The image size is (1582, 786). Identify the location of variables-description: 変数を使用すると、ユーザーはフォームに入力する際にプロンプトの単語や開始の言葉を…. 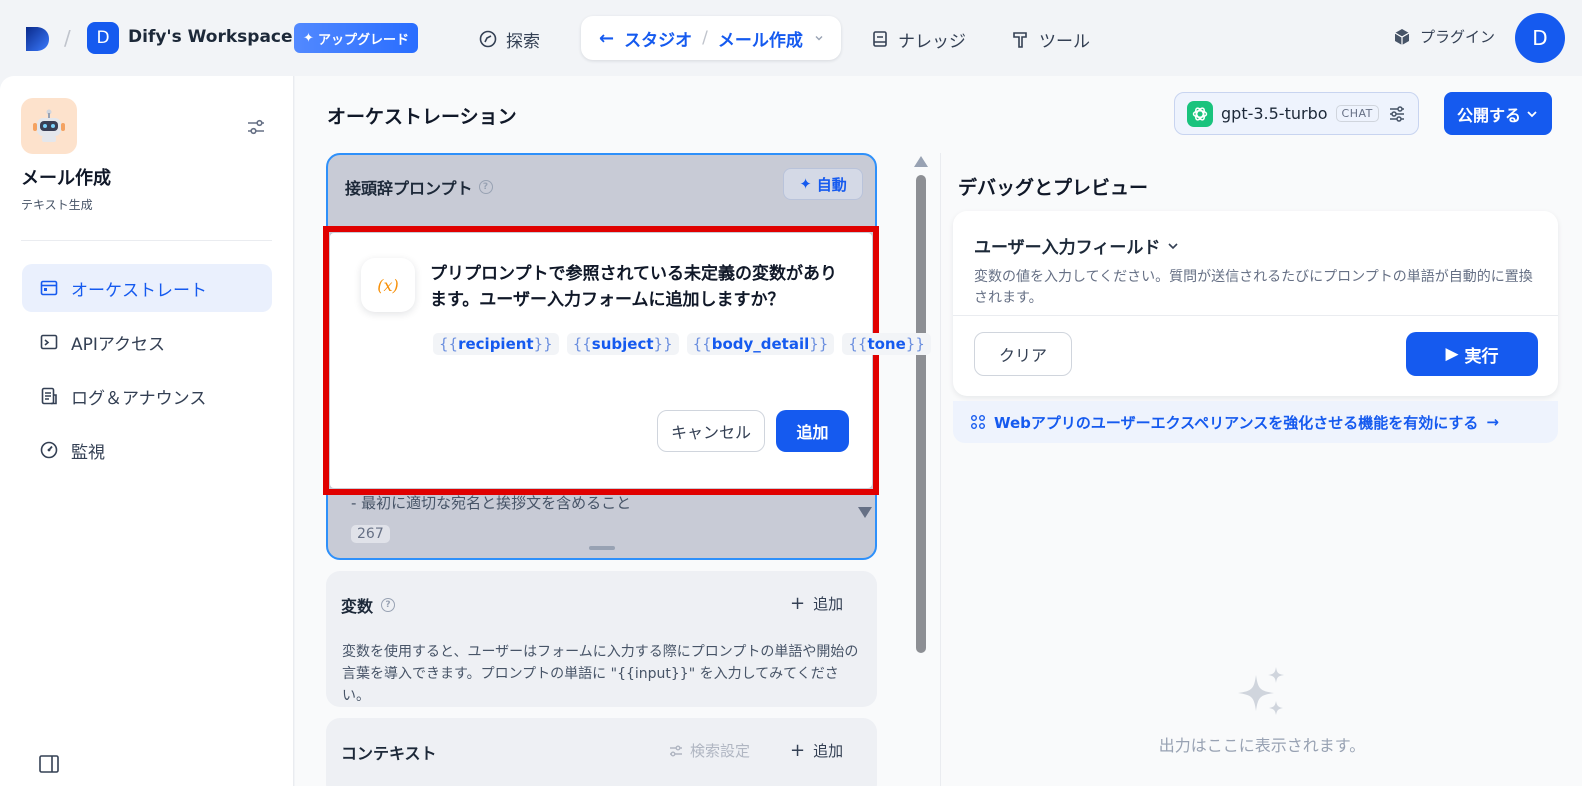
(600, 674).